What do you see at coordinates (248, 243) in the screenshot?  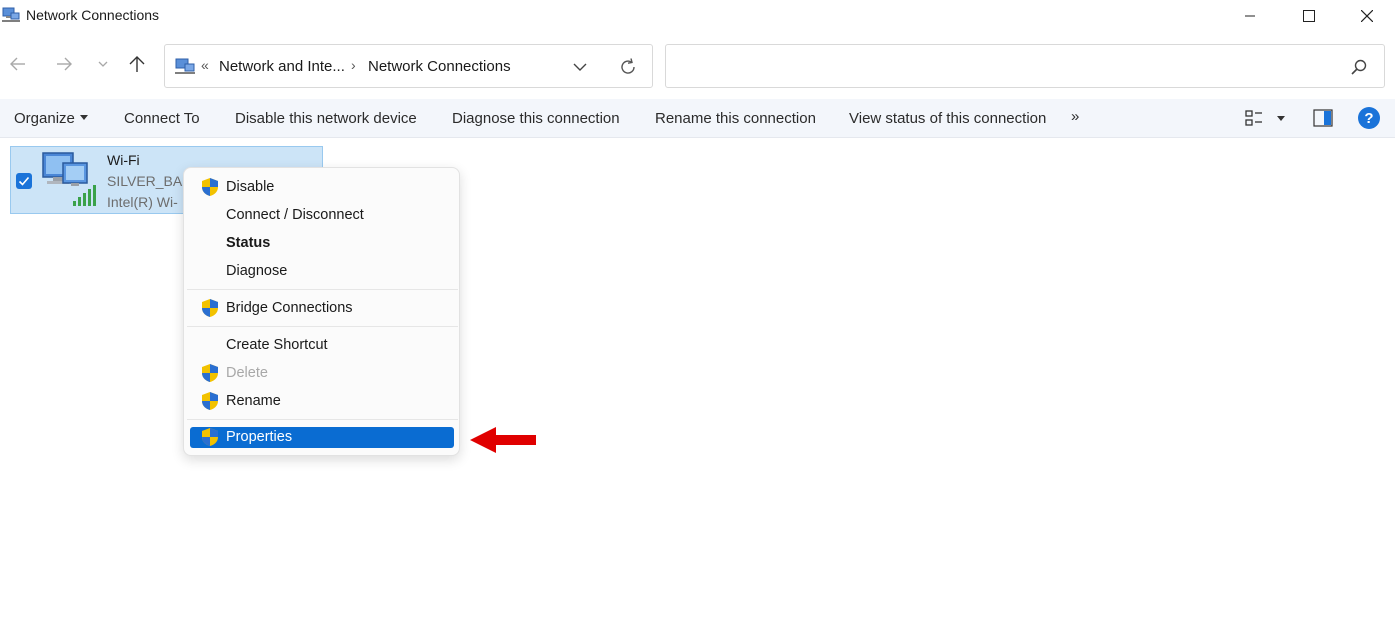 I see `menu-item-label: Status` at bounding box center [248, 243].